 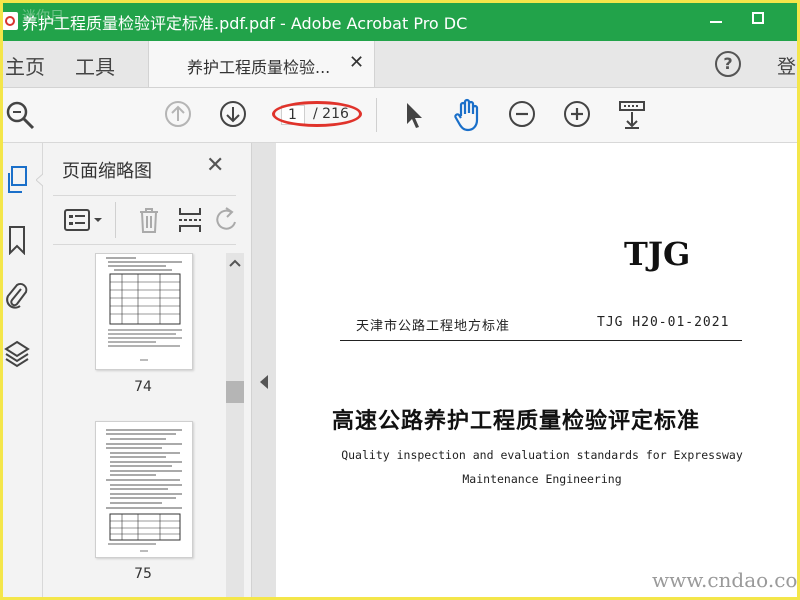 I want to click on attachment-icon, so click(x=17, y=295).